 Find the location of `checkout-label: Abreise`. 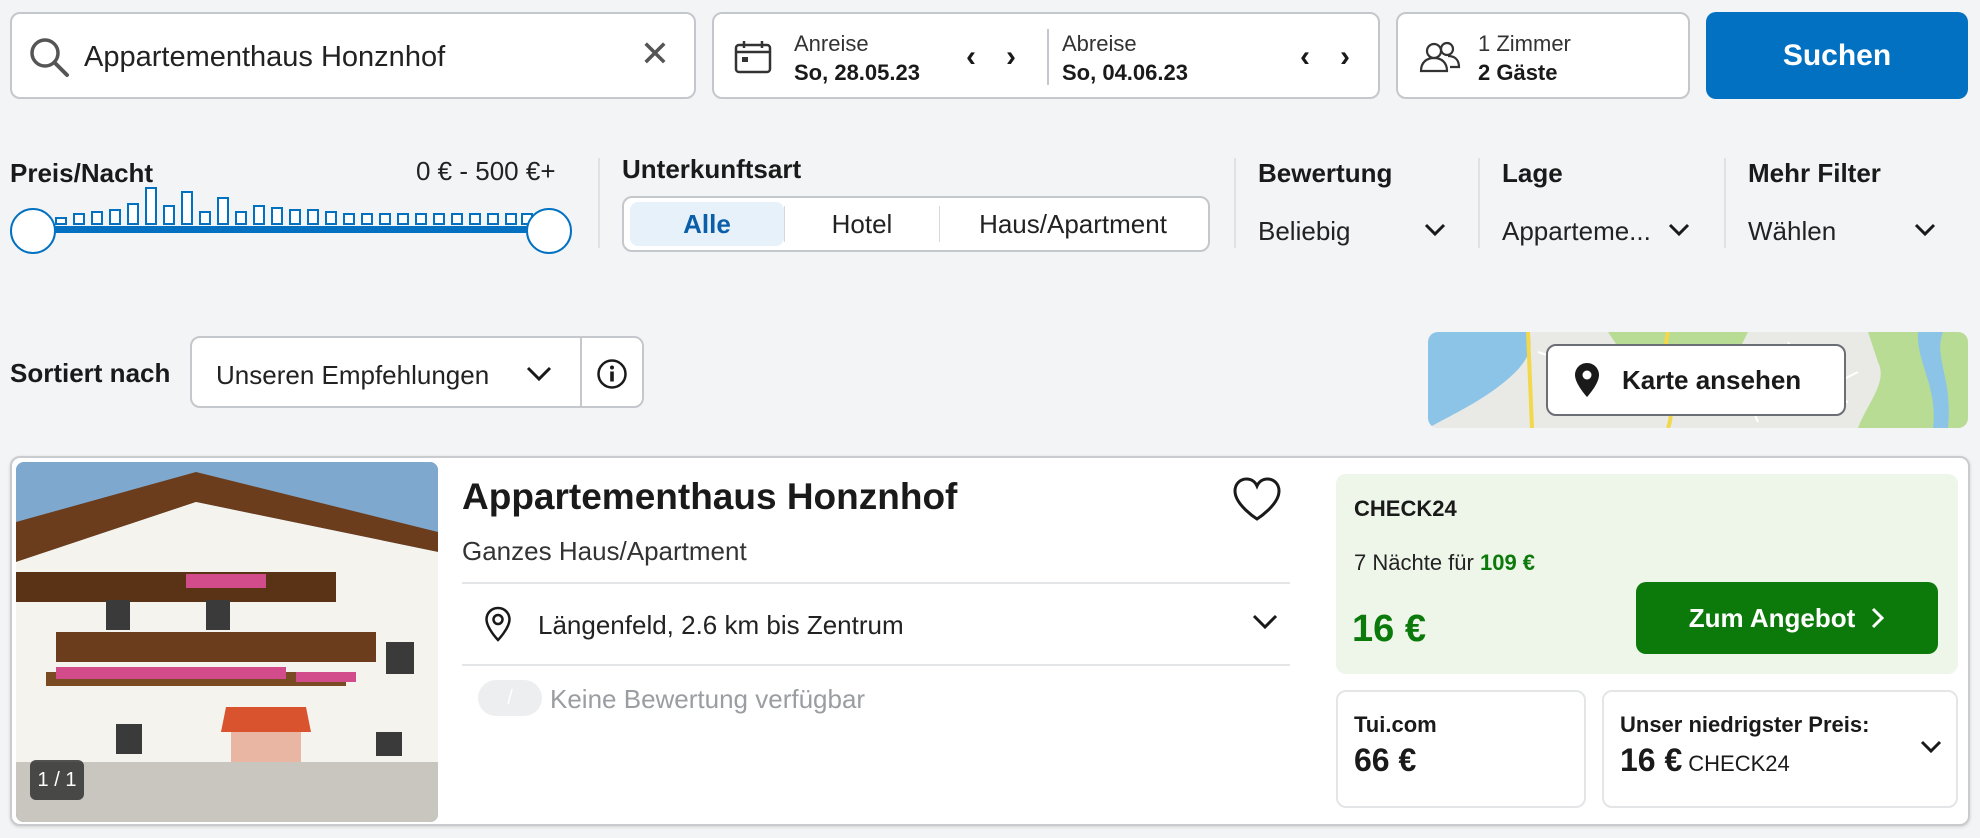

checkout-label: Abreise is located at coordinates (1099, 43).